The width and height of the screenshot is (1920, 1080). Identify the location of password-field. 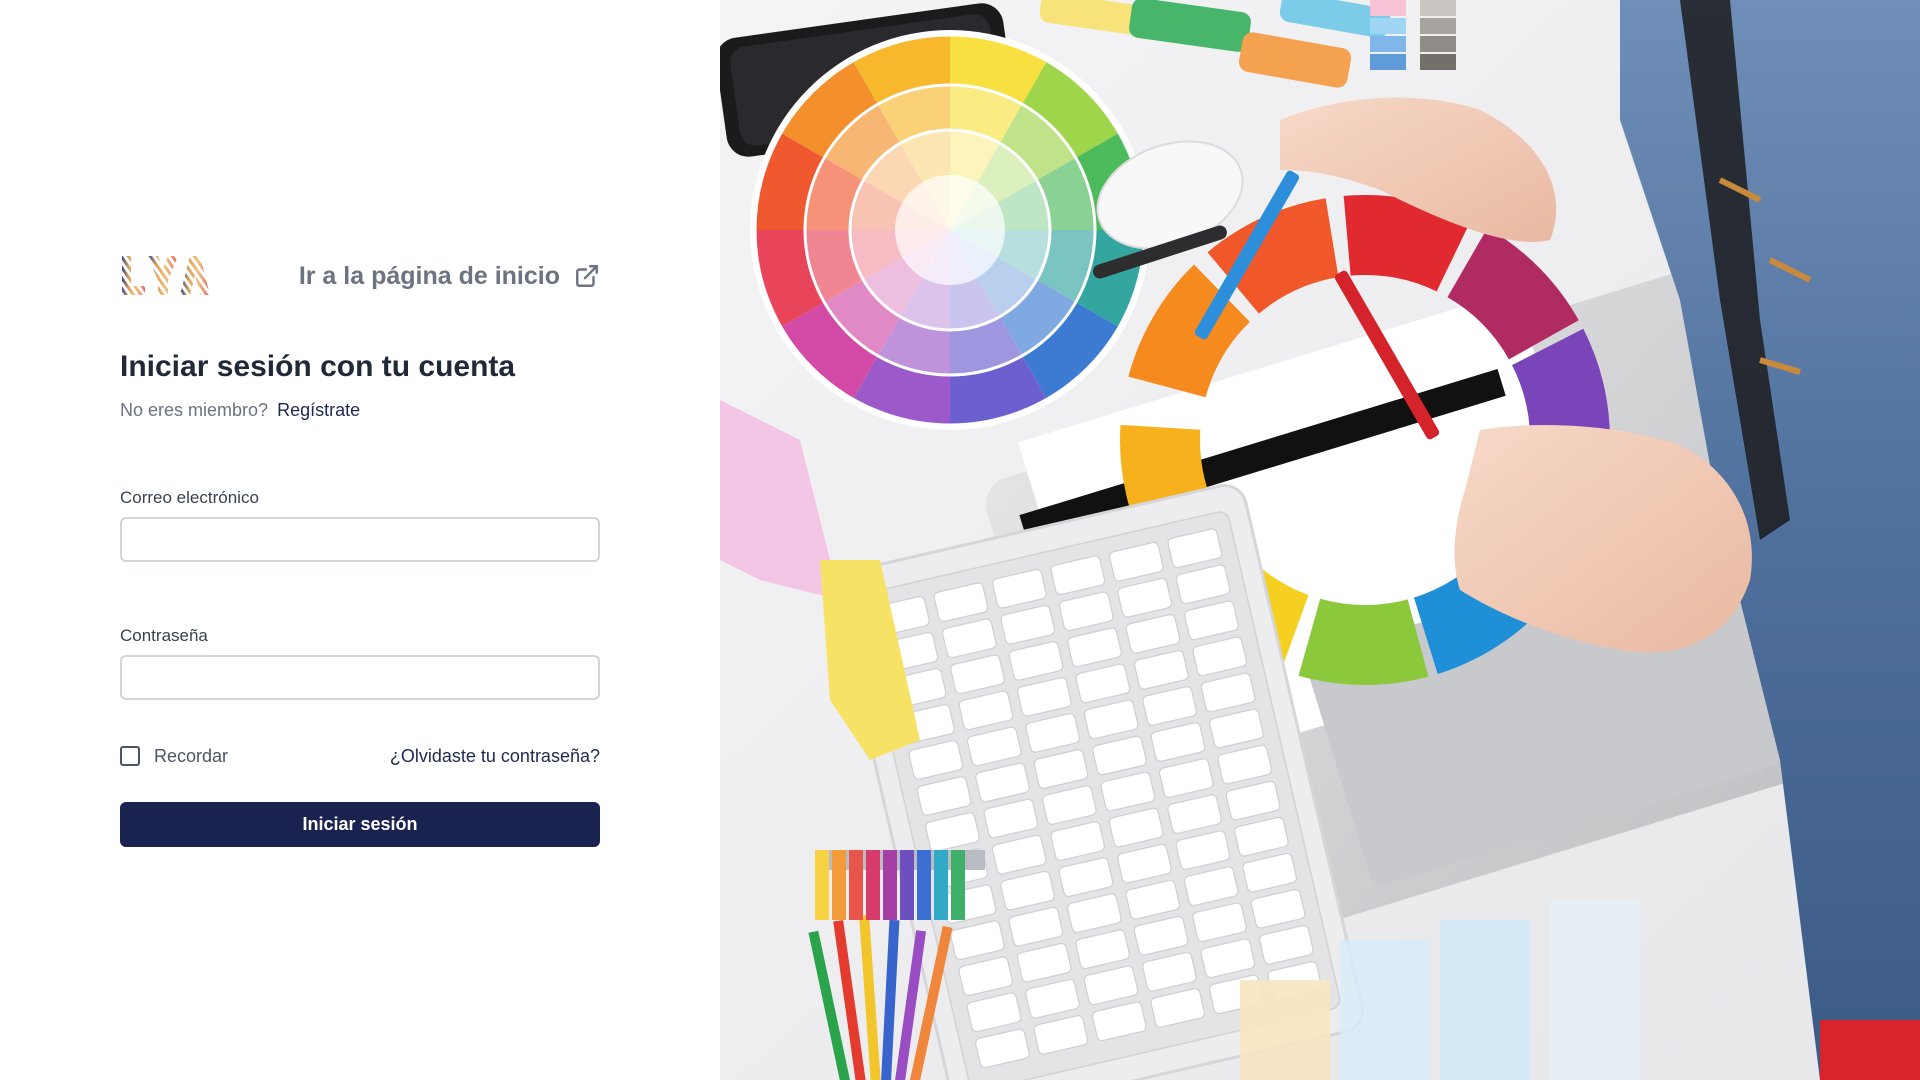
(360, 677).